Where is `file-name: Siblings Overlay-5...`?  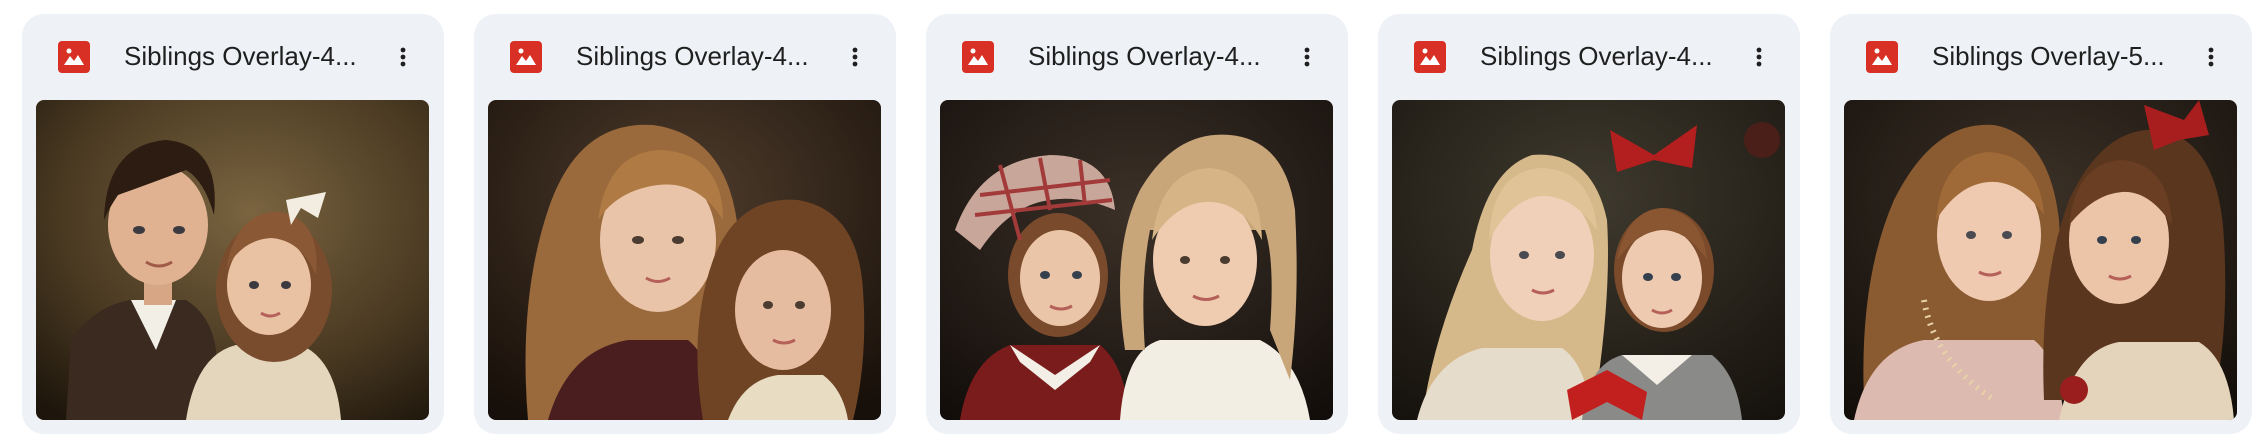
file-name: Siblings Overlay-5... is located at coordinates (2057, 56).